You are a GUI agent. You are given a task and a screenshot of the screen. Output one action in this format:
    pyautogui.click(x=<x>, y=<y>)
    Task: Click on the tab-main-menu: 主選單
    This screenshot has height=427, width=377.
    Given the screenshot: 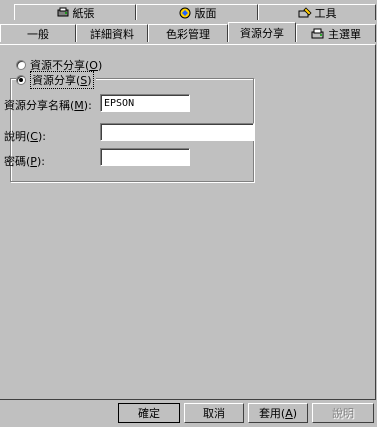 What is the action you would take?
    pyautogui.click(x=336, y=33)
    